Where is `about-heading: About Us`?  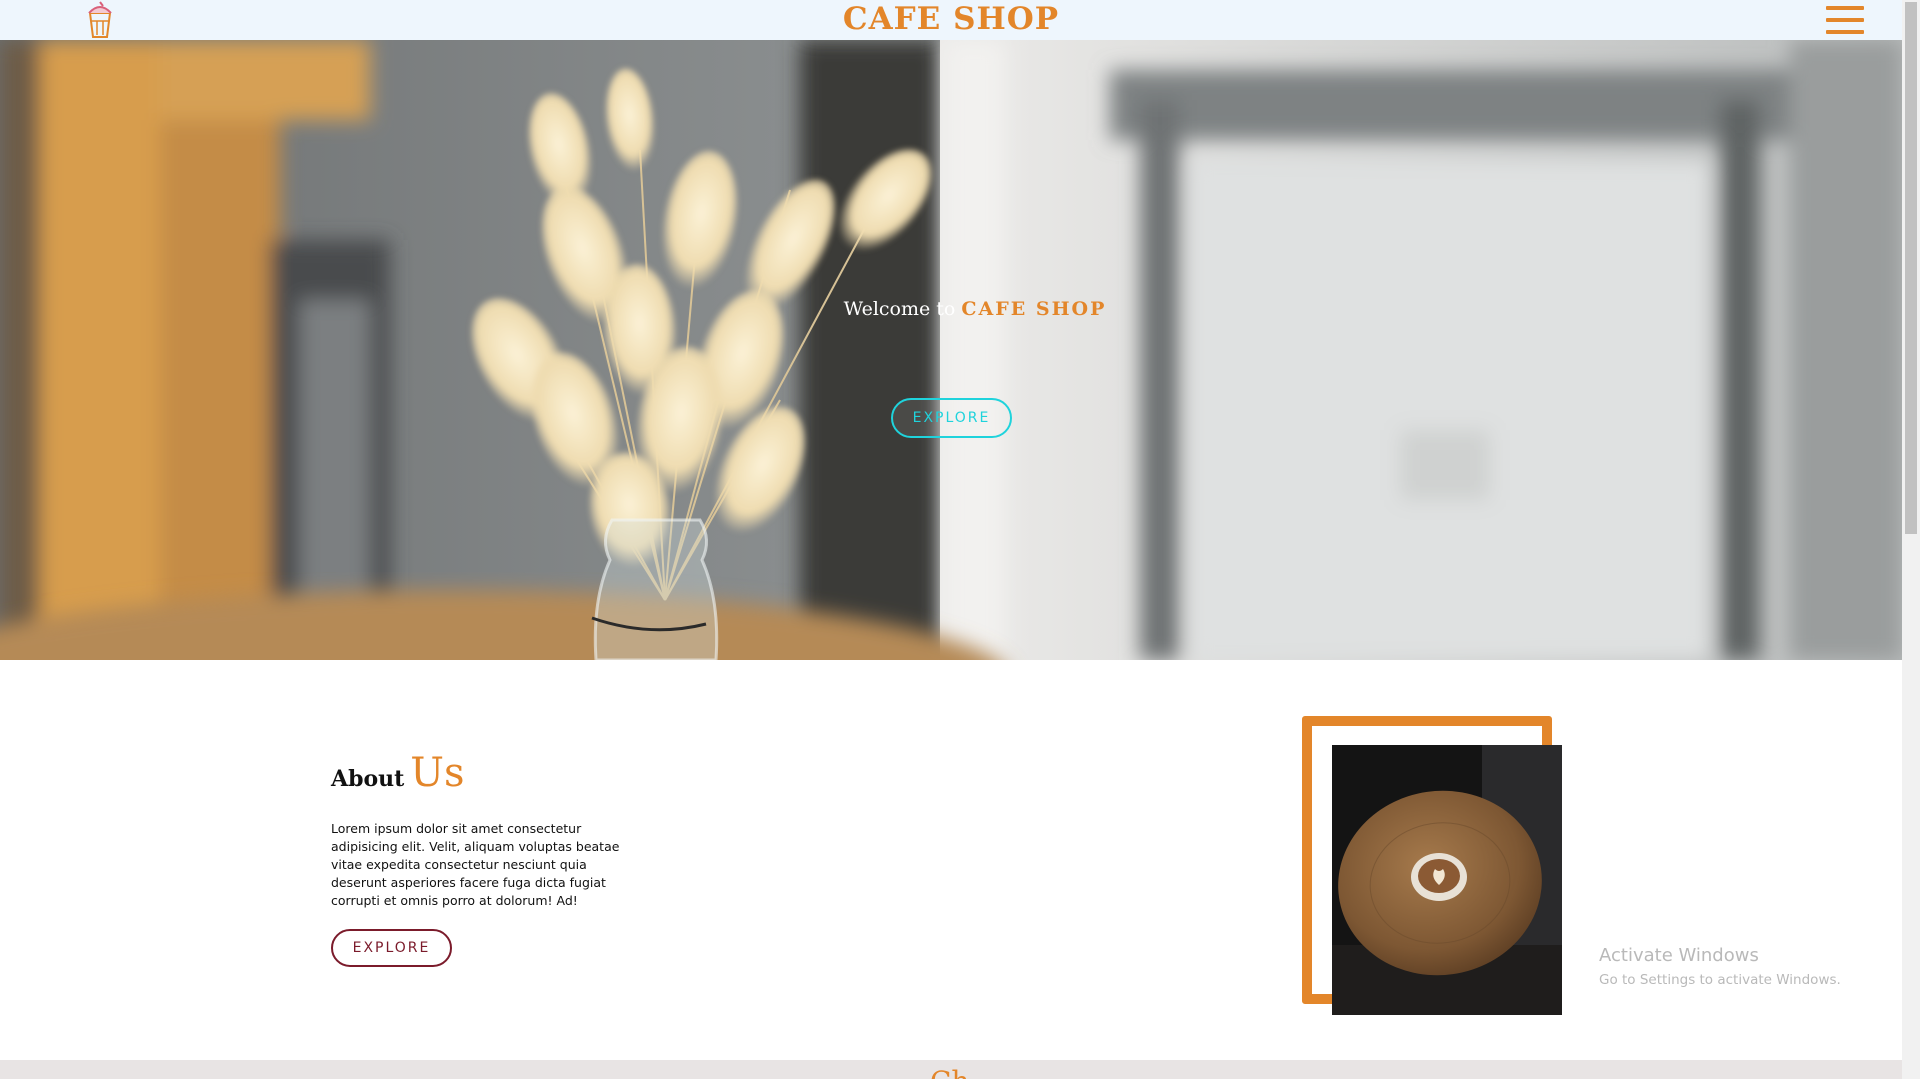
about-heading: About Us is located at coordinates (398, 773).